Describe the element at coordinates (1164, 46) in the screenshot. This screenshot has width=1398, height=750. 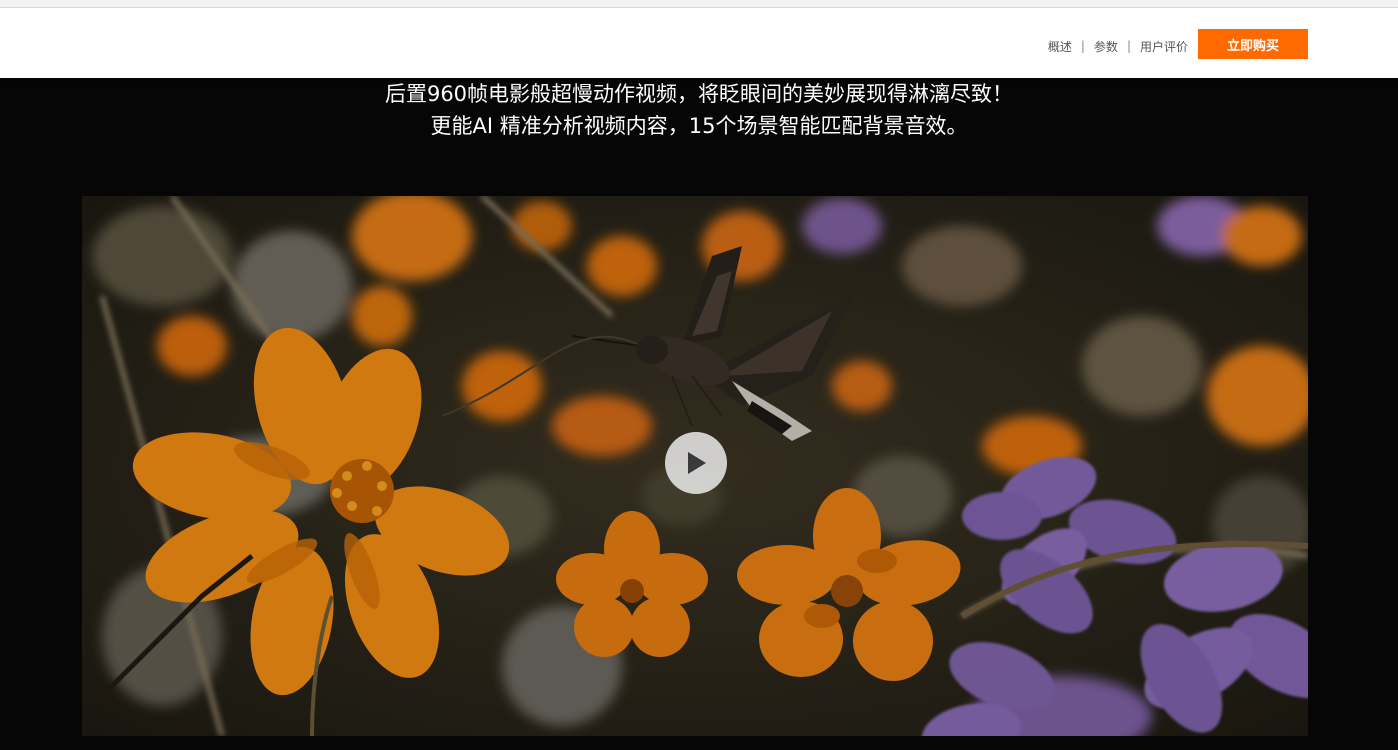
I see `nav-link-reviews: 用户评价` at that location.